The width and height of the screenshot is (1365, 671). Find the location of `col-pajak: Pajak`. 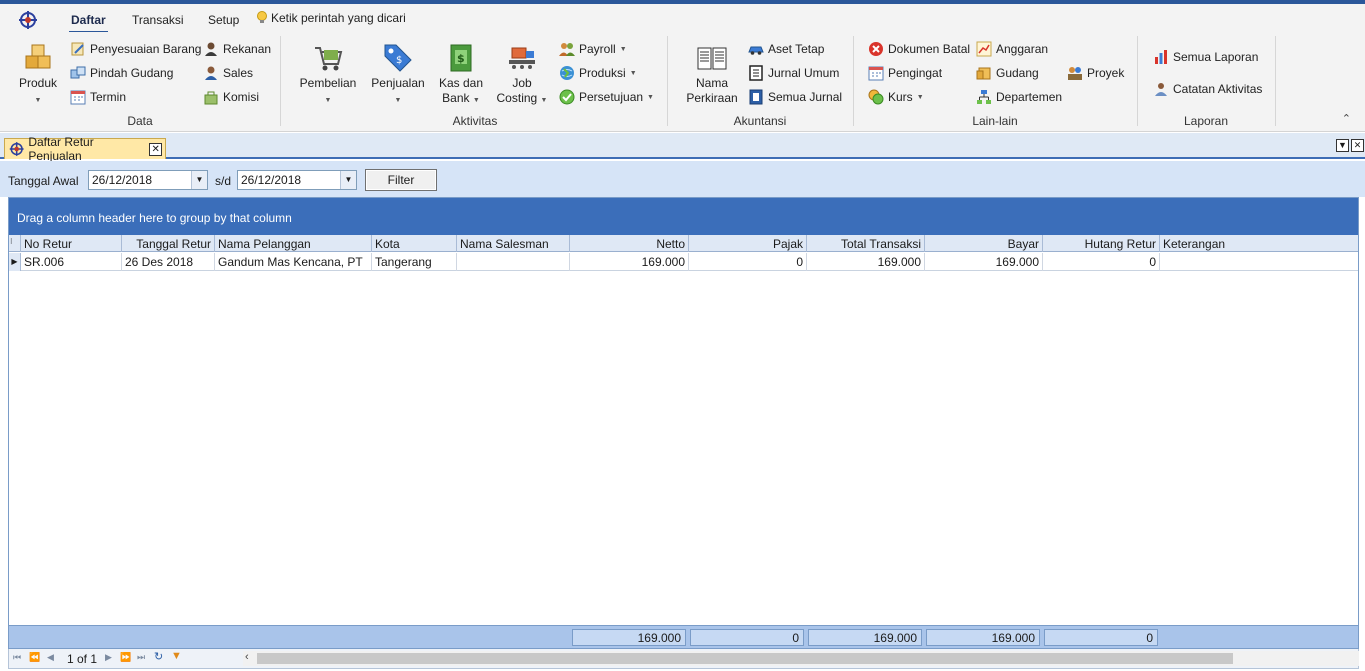

col-pajak: Pajak is located at coordinates (748, 243).